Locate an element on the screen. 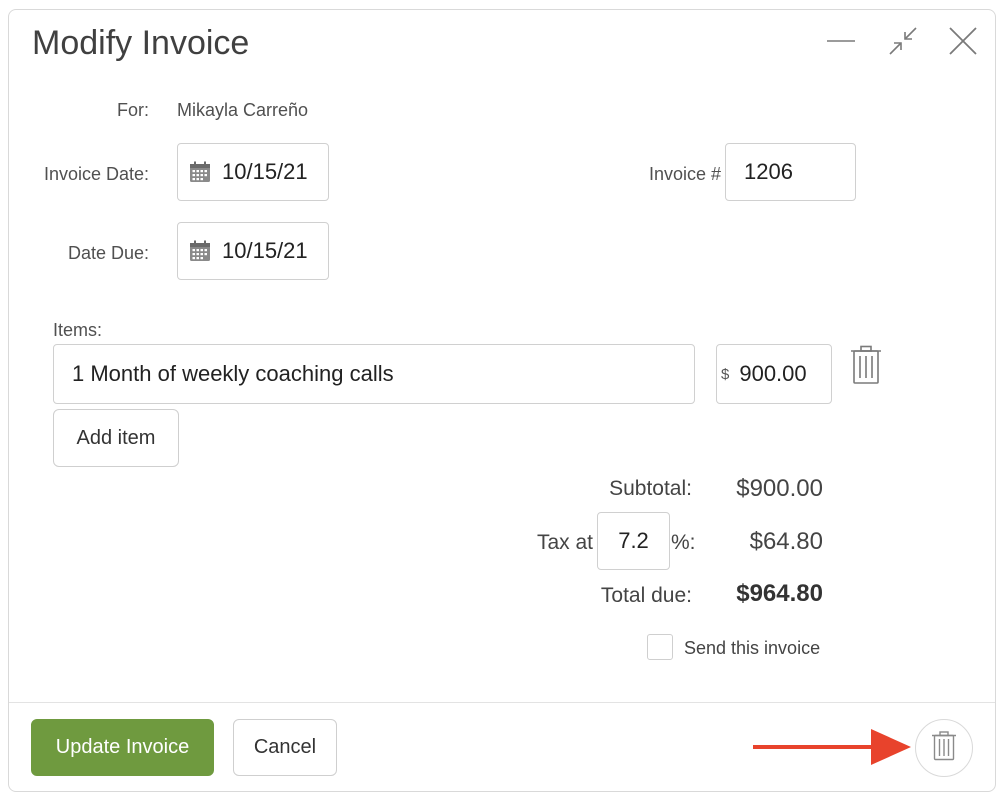 This screenshot has width=1000, height=797. for-value: Mikayla Carreño is located at coordinates (243, 110).